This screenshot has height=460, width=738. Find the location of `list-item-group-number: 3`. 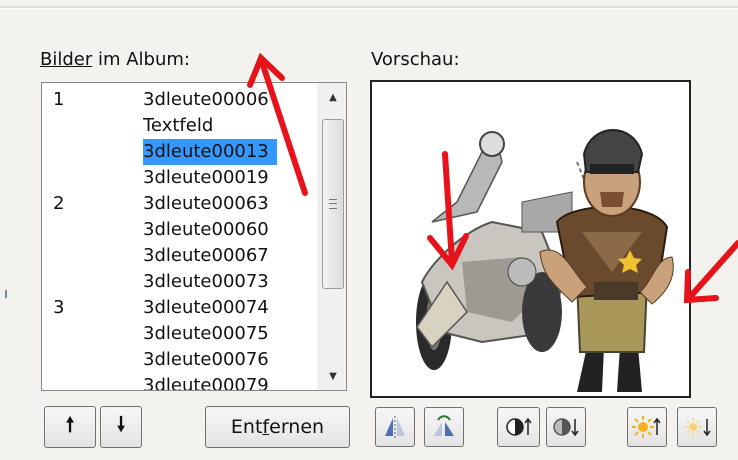

list-item-group-number: 3 is located at coordinates (59, 307).